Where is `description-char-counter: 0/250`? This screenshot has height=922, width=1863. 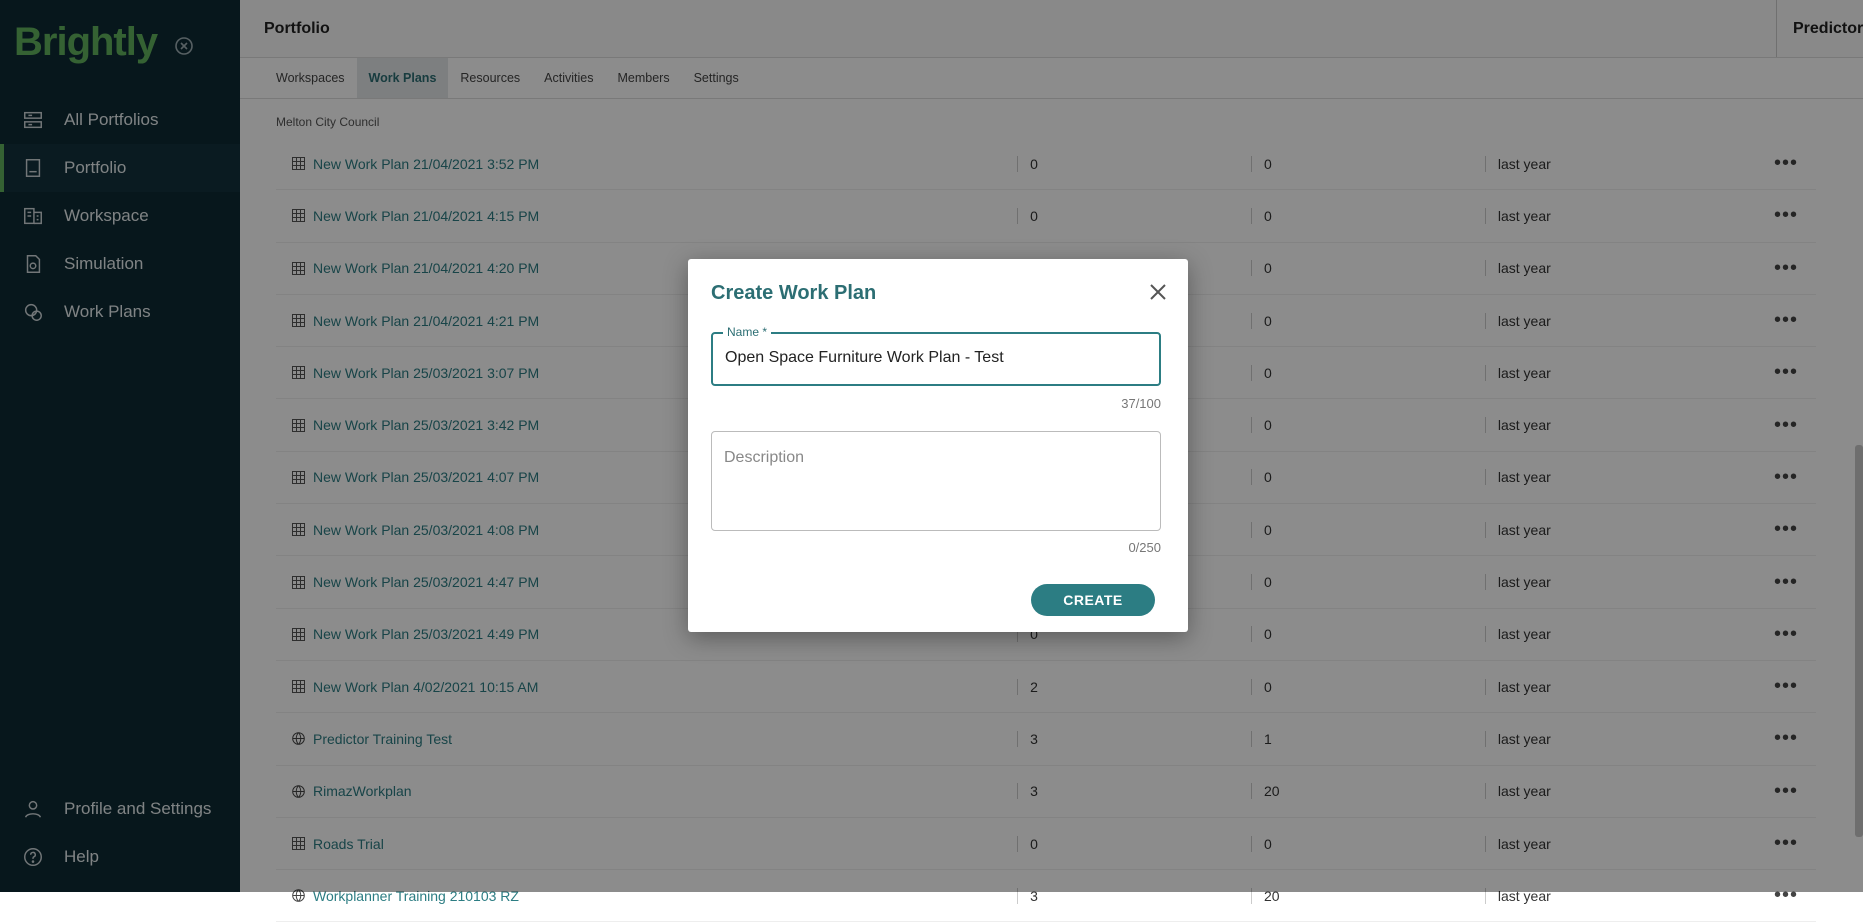 description-char-counter: 0/250 is located at coordinates (1144, 547).